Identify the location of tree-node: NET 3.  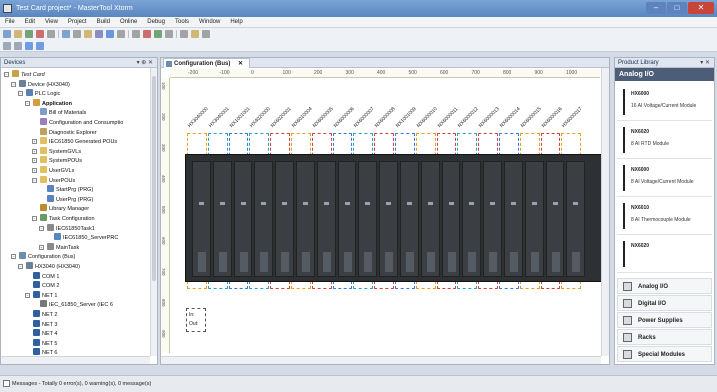
(45, 324).